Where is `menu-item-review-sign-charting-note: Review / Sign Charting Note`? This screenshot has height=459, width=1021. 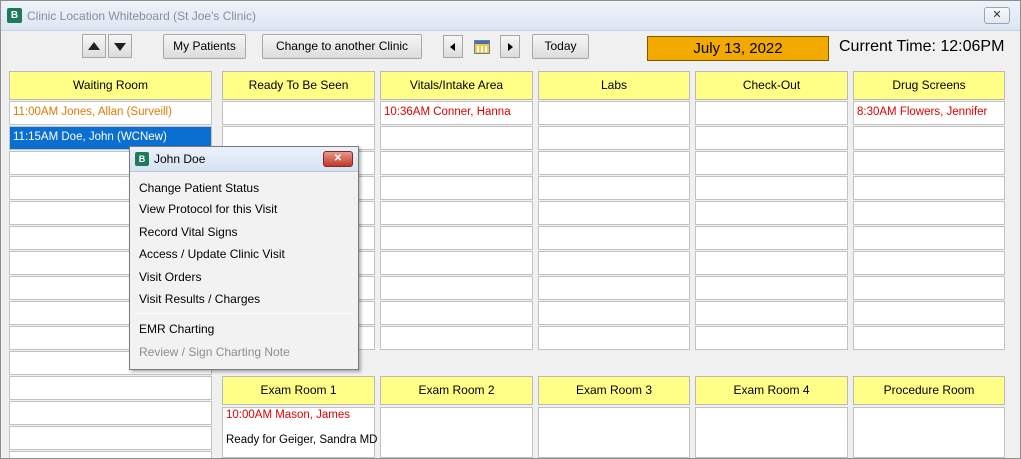
menu-item-review-sign-charting-note: Review / Sign Charting Note is located at coordinates (214, 352).